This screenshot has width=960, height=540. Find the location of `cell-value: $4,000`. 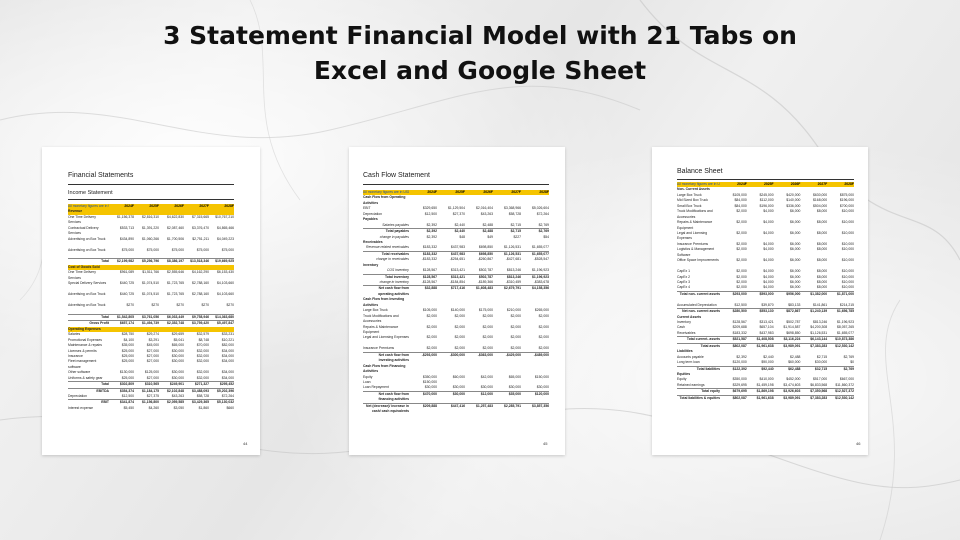

cell-value: $4,000 is located at coordinates (768, 260).